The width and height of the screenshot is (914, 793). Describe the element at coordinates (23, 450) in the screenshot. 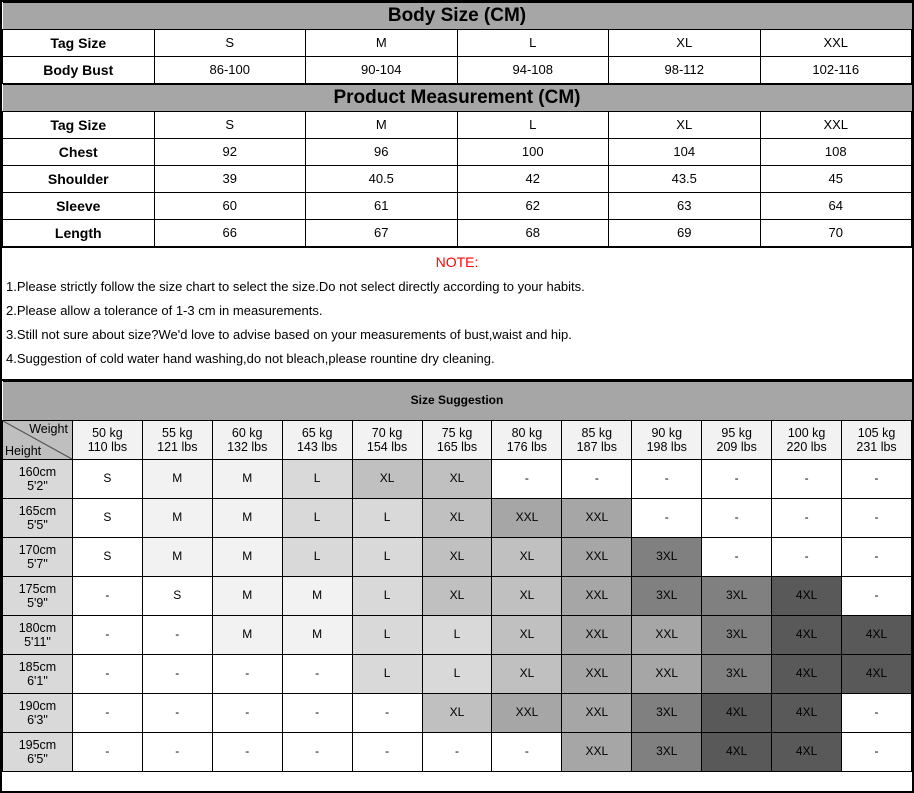

I see `height-axis-label: Height` at that location.